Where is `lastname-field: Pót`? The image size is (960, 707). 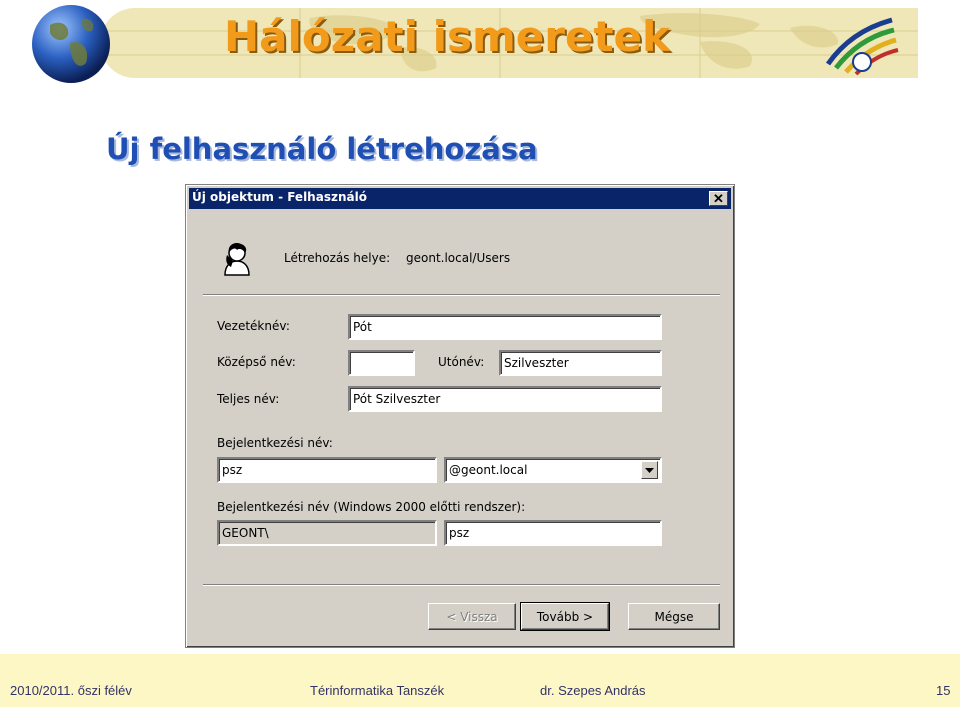 lastname-field: Pót is located at coordinates (505, 327).